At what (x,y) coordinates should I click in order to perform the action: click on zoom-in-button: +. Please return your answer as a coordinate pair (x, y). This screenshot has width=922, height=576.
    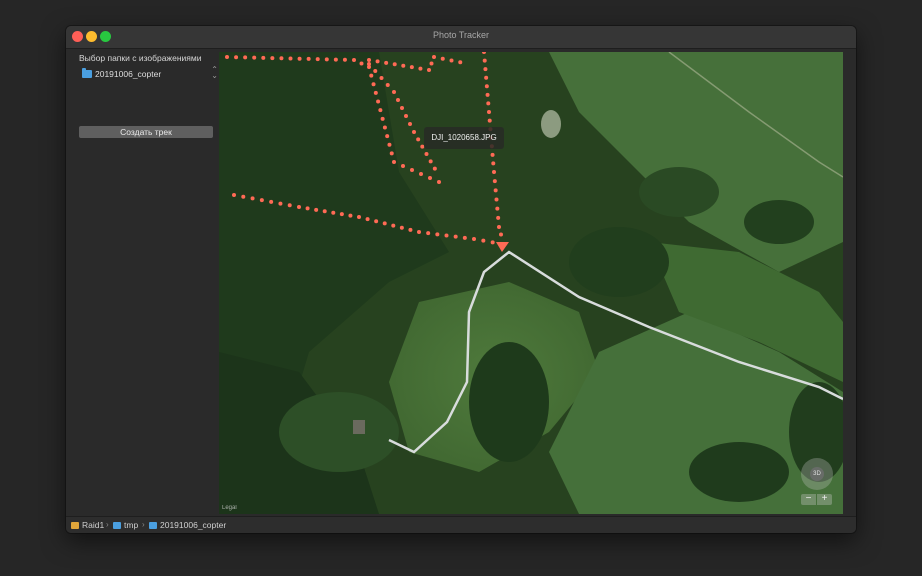
    Looking at the image, I should click on (824, 499).